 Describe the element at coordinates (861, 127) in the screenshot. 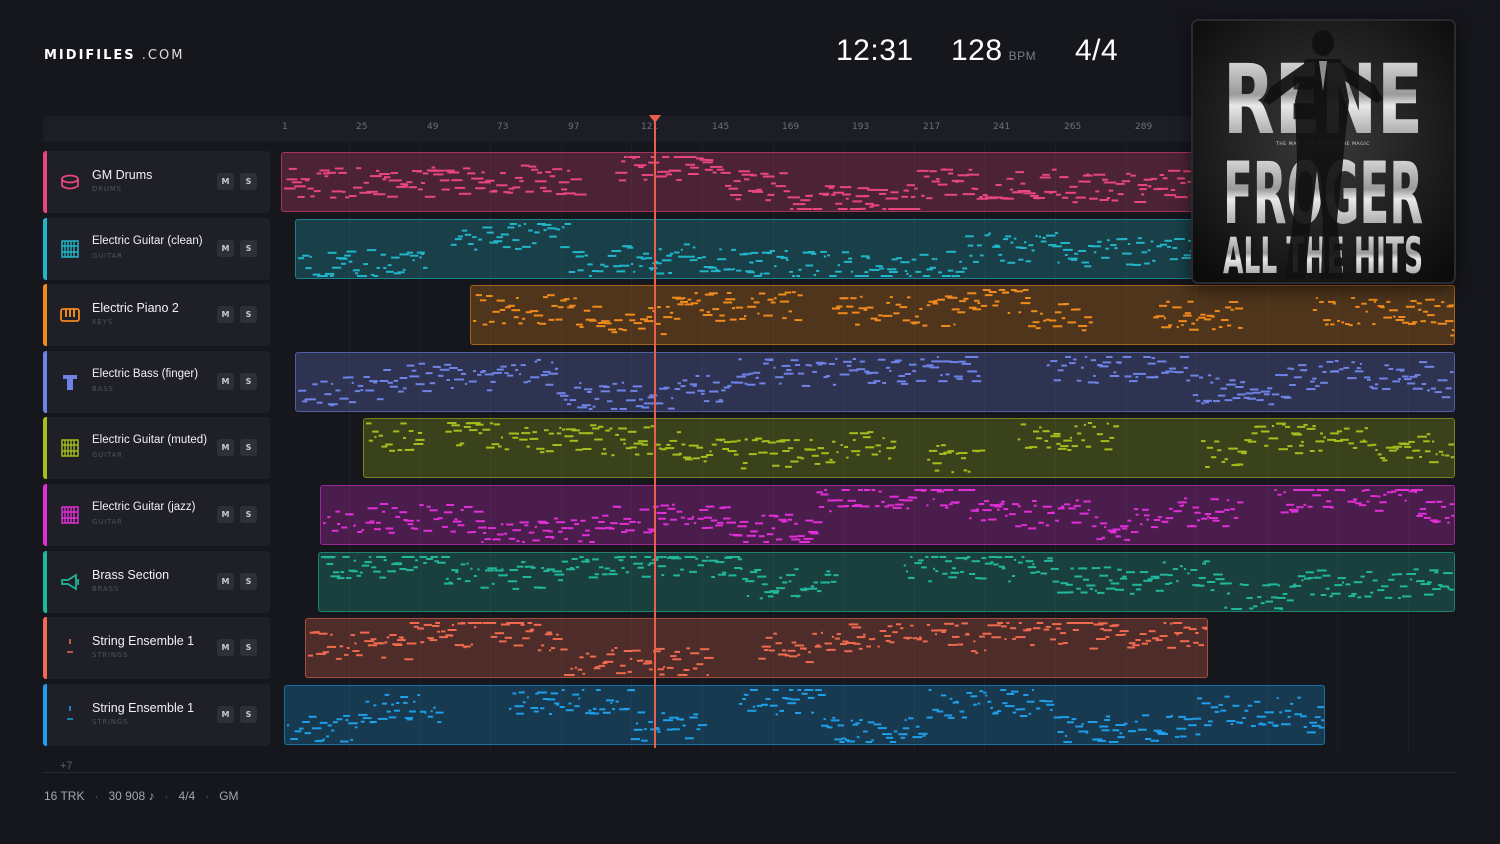

I see `ruler-tick: 193` at that location.